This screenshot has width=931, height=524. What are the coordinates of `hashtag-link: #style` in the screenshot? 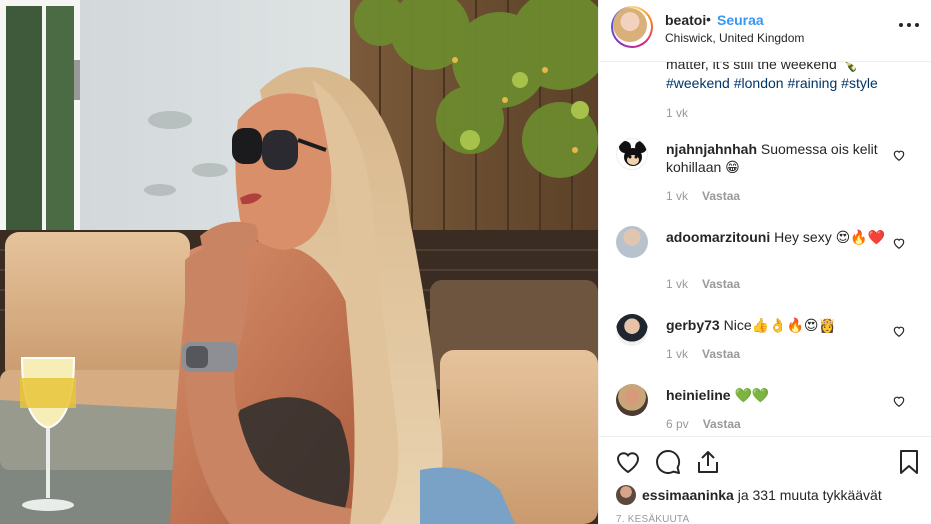 It's located at (859, 83).